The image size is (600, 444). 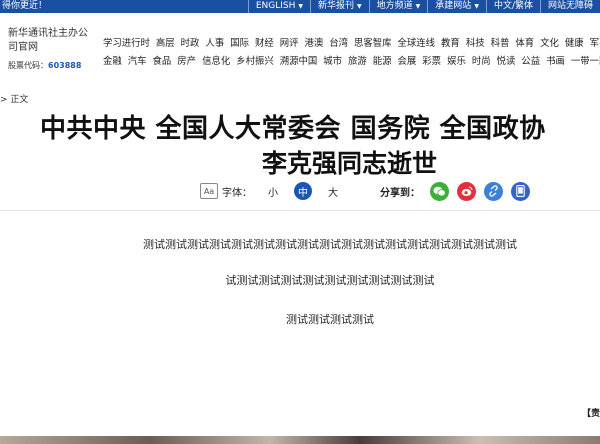 I want to click on top-link-label: ENGLISH, so click(x=275, y=6).